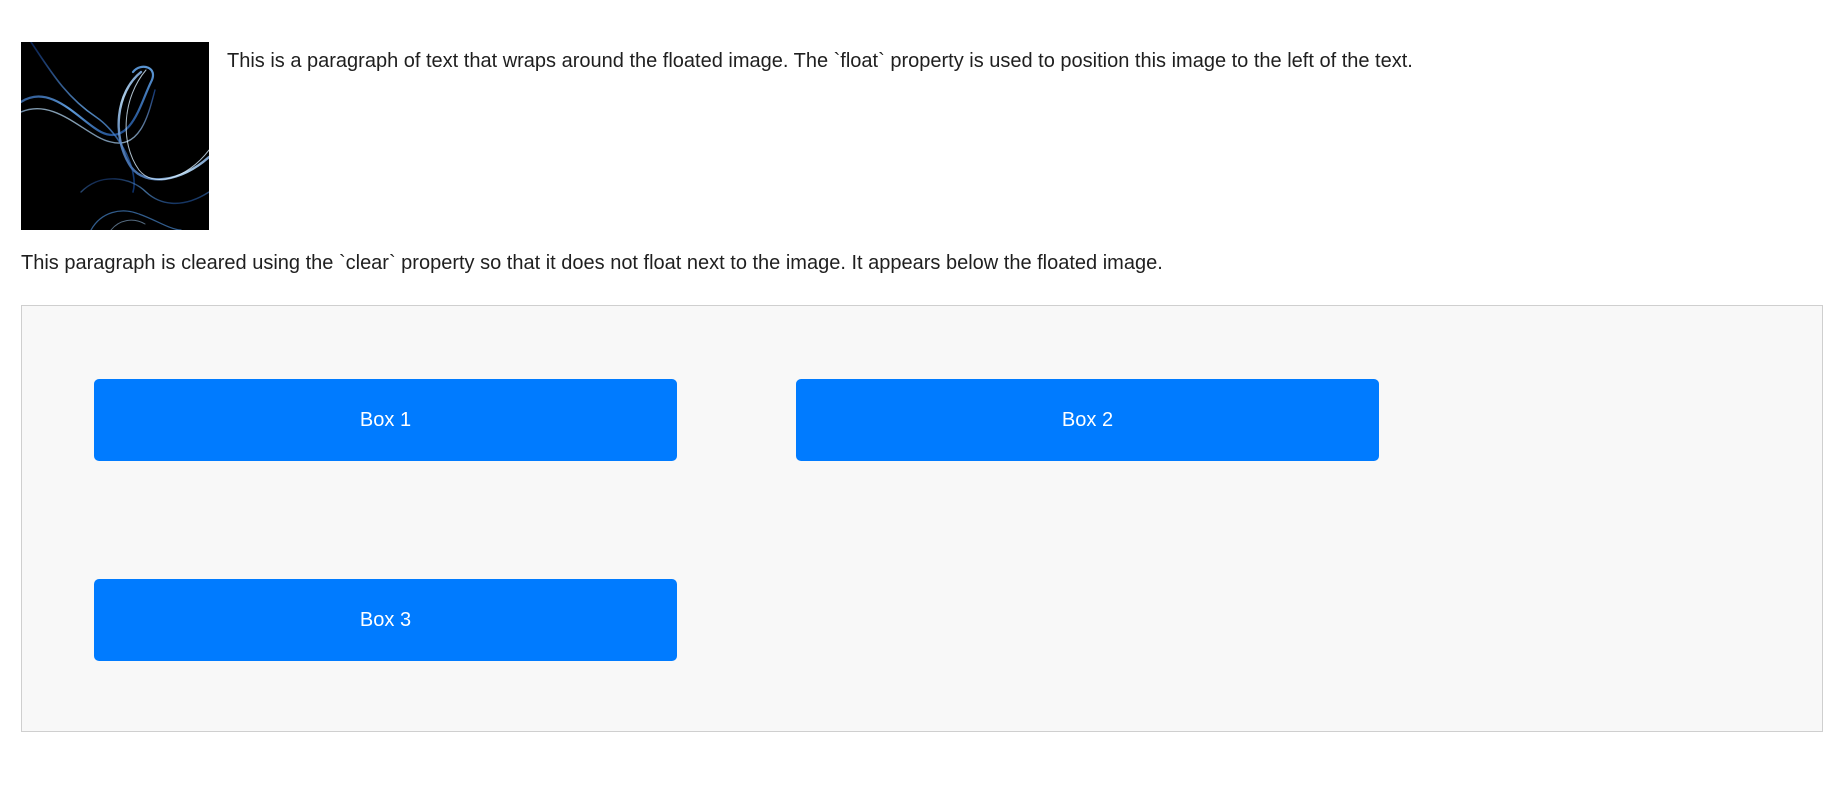  I want to click on box-3-label: Box 3, so click(385, 619).